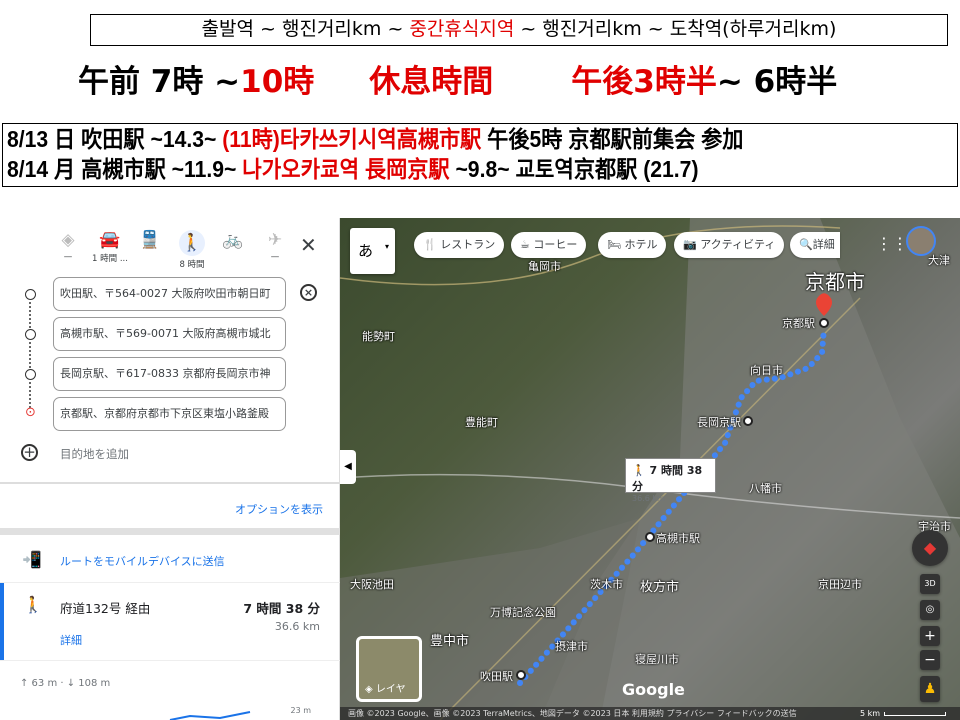 The image size is (960, 720). What do you see at coordinates (765, 488) in the screenshot?
I see `label-yawata: 八幡市` at bounding box center [765, 488].